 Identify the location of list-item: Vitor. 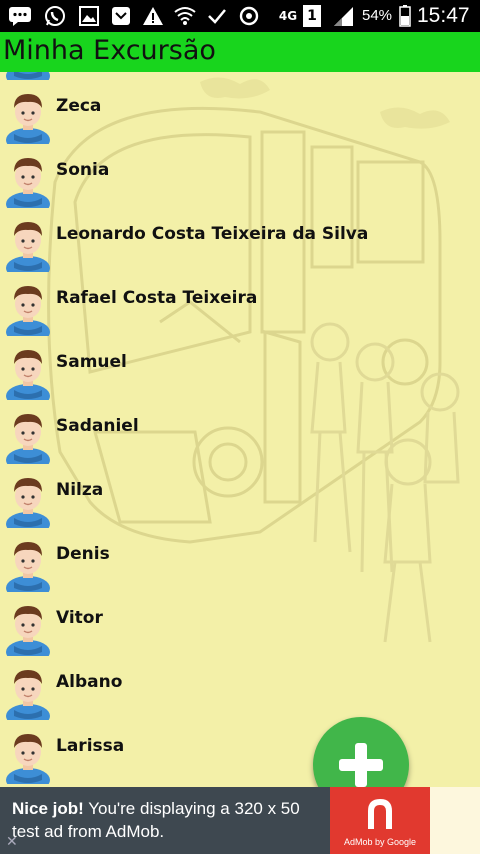
(240, 627).